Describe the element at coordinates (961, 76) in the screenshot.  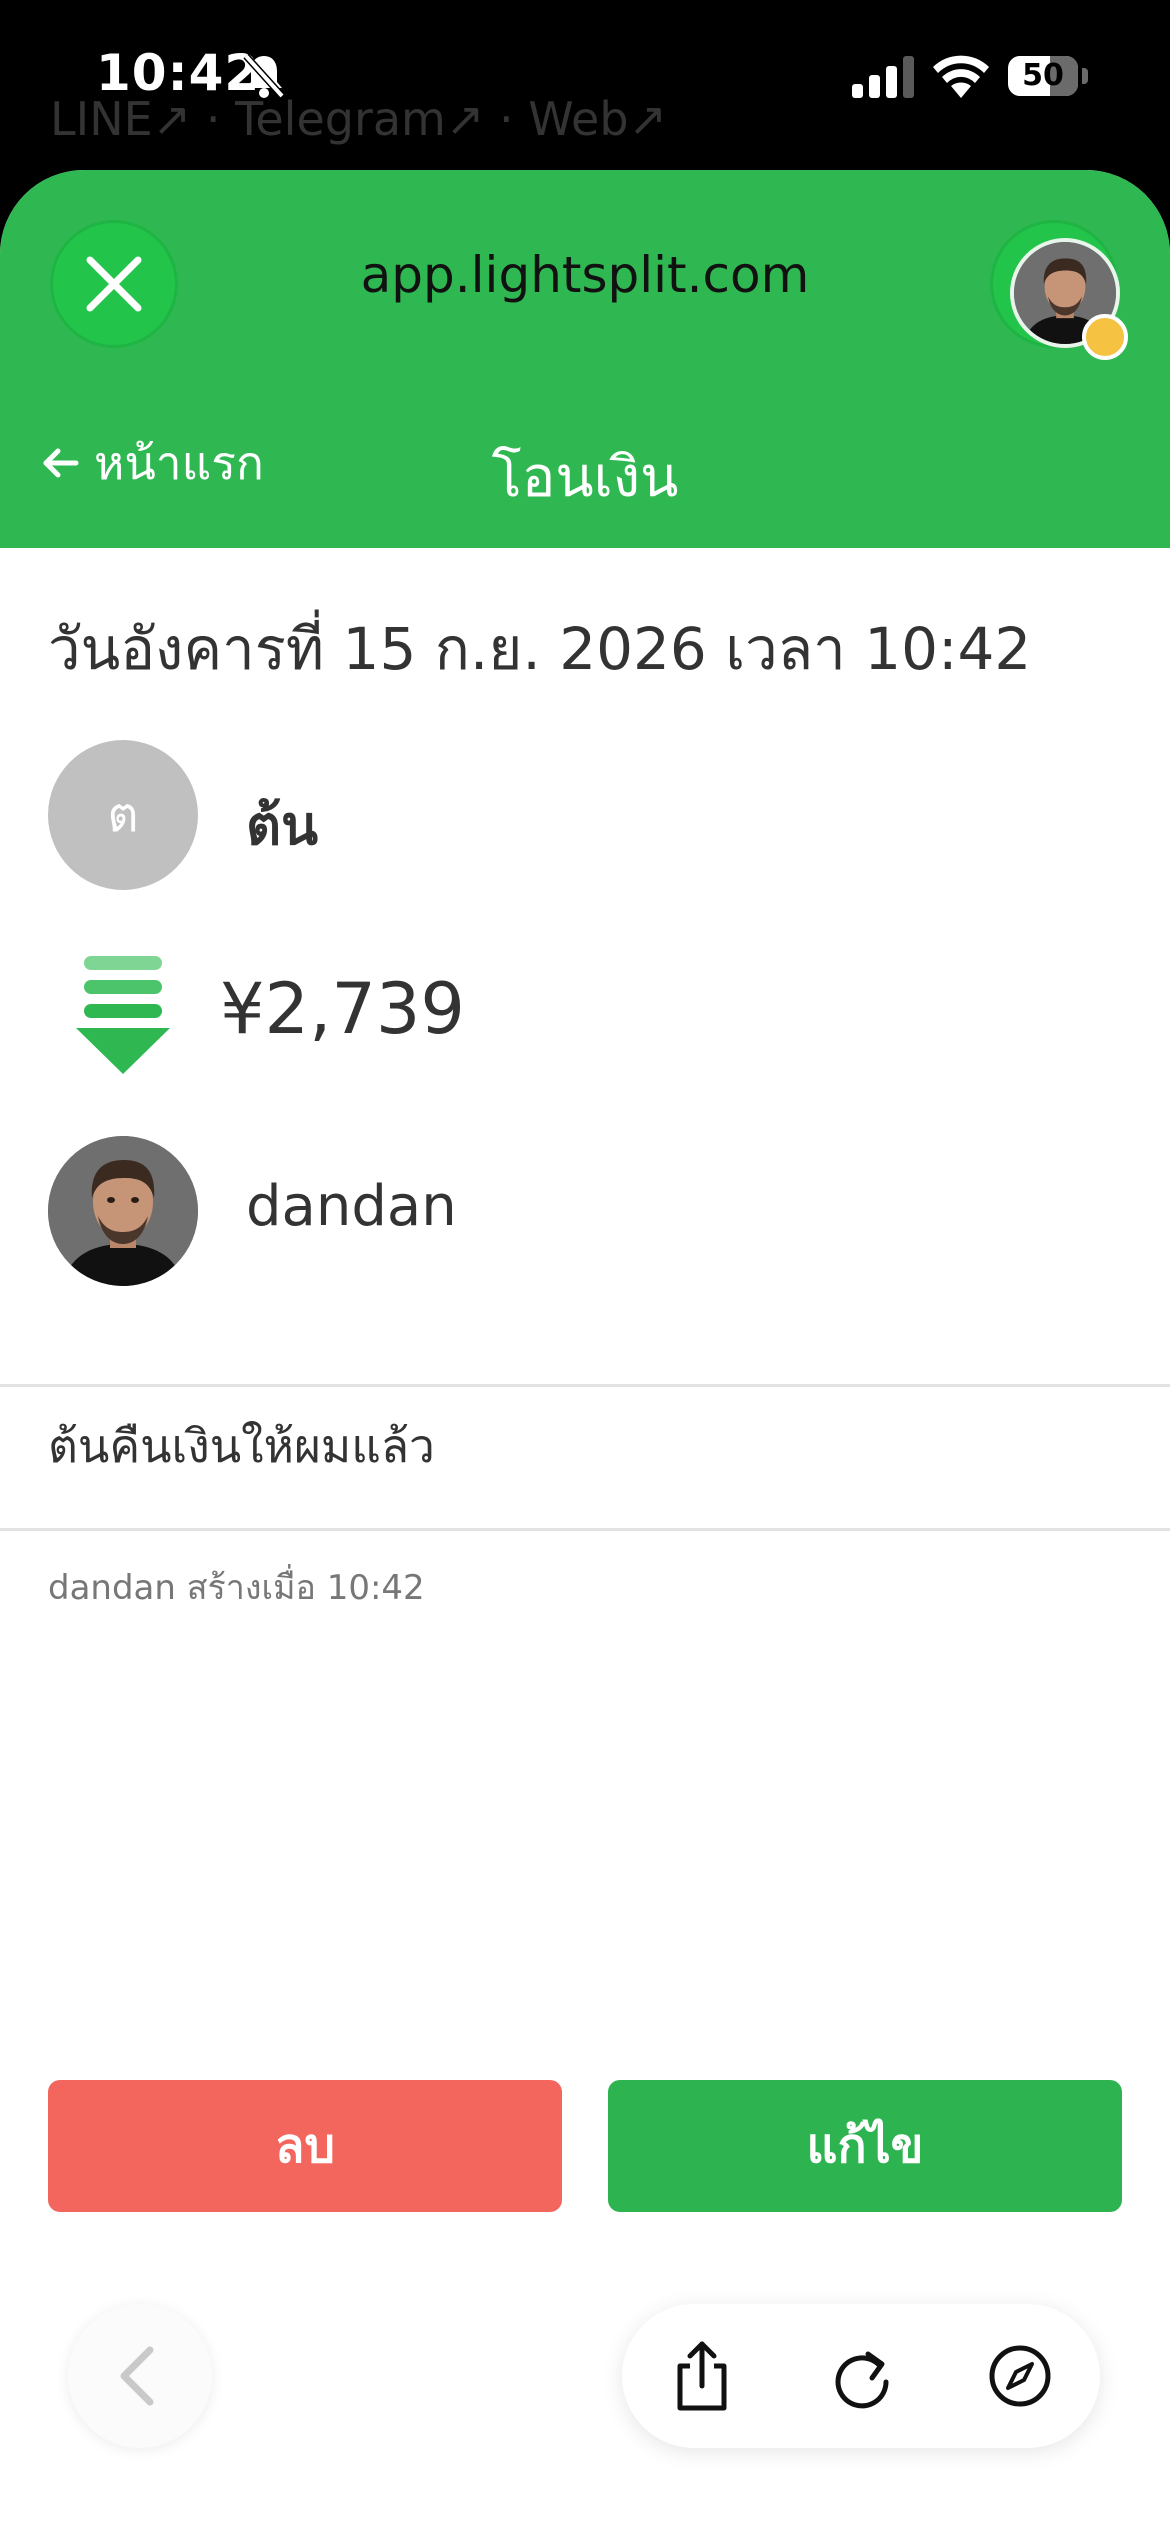
I see `wifi-icon` at that location.